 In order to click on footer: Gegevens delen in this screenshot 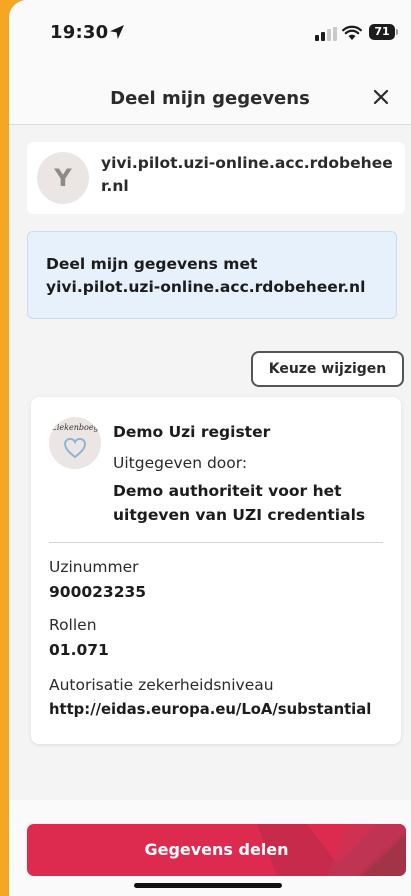, I will do `click(210, 848)`.